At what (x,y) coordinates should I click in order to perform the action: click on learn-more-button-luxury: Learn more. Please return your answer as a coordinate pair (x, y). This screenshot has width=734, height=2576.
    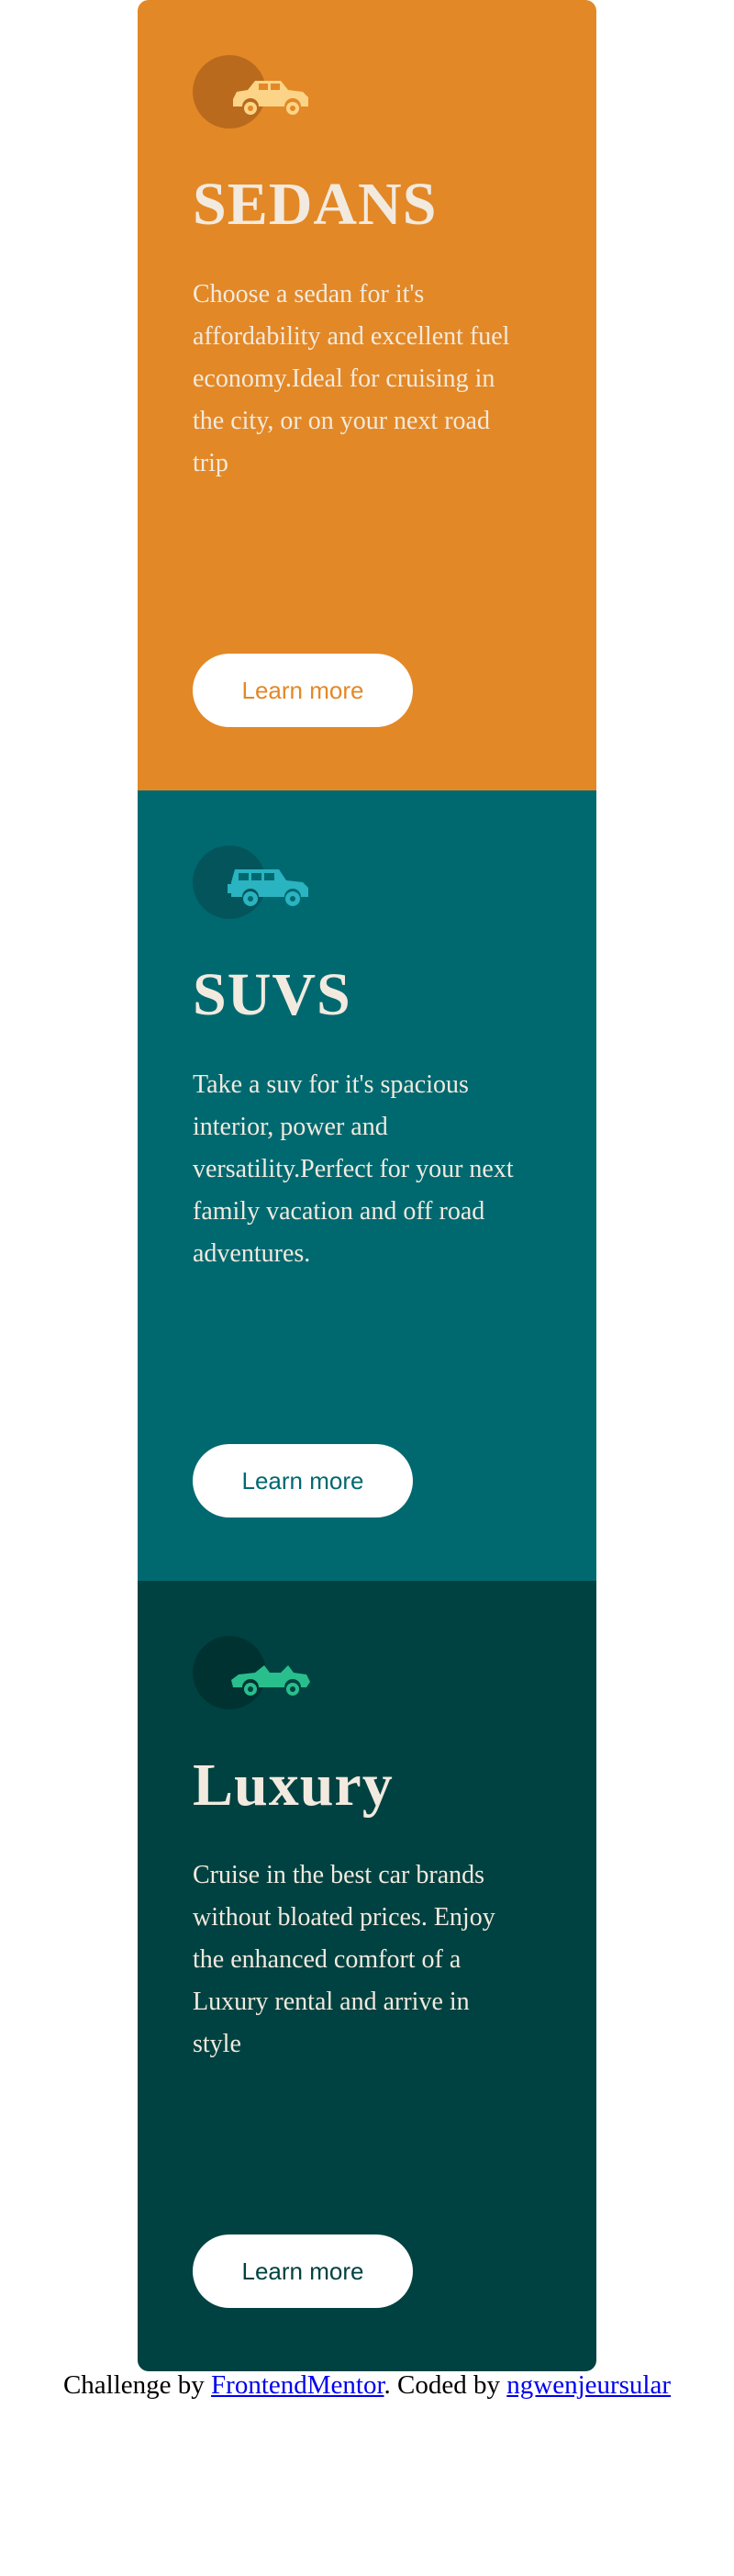
    Looking at the image, I should click on (303, 2271).